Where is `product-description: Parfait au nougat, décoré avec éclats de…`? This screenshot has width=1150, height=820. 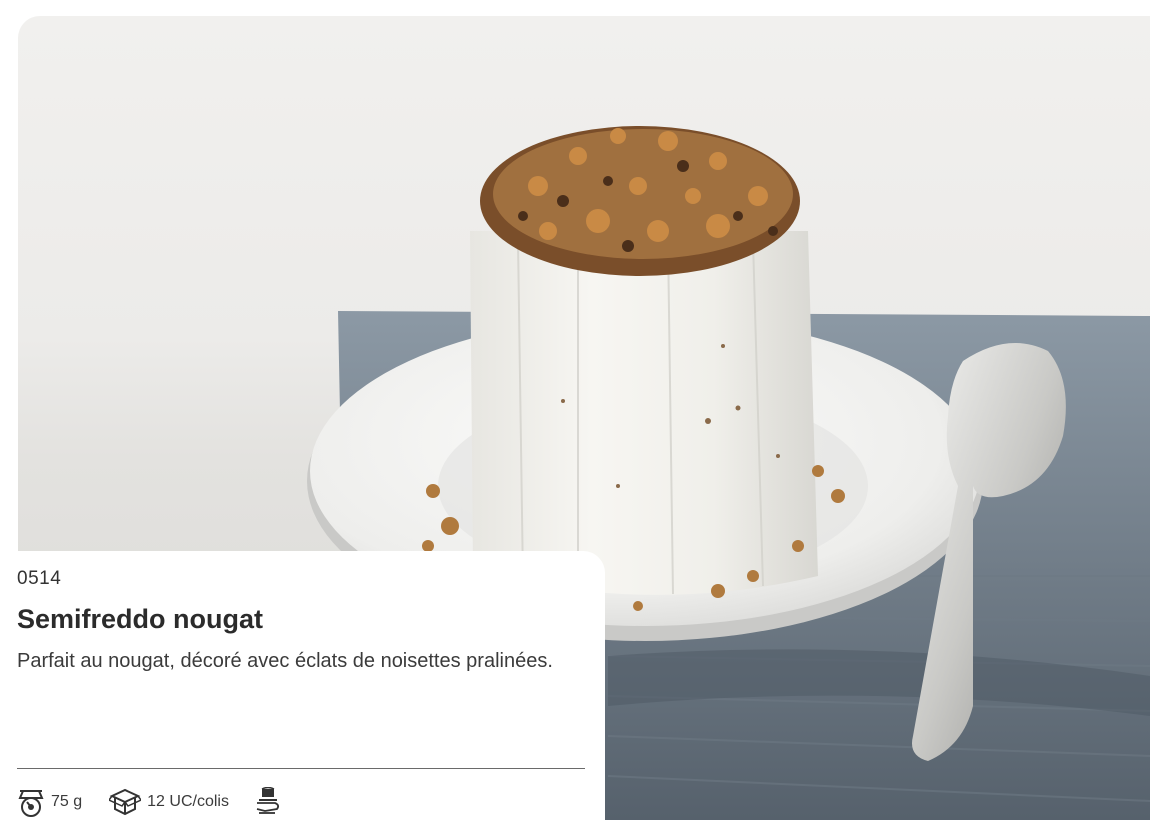
product-description: Parfait au nougat, décoré avec éclats de… is located at coordinates (285, 661).